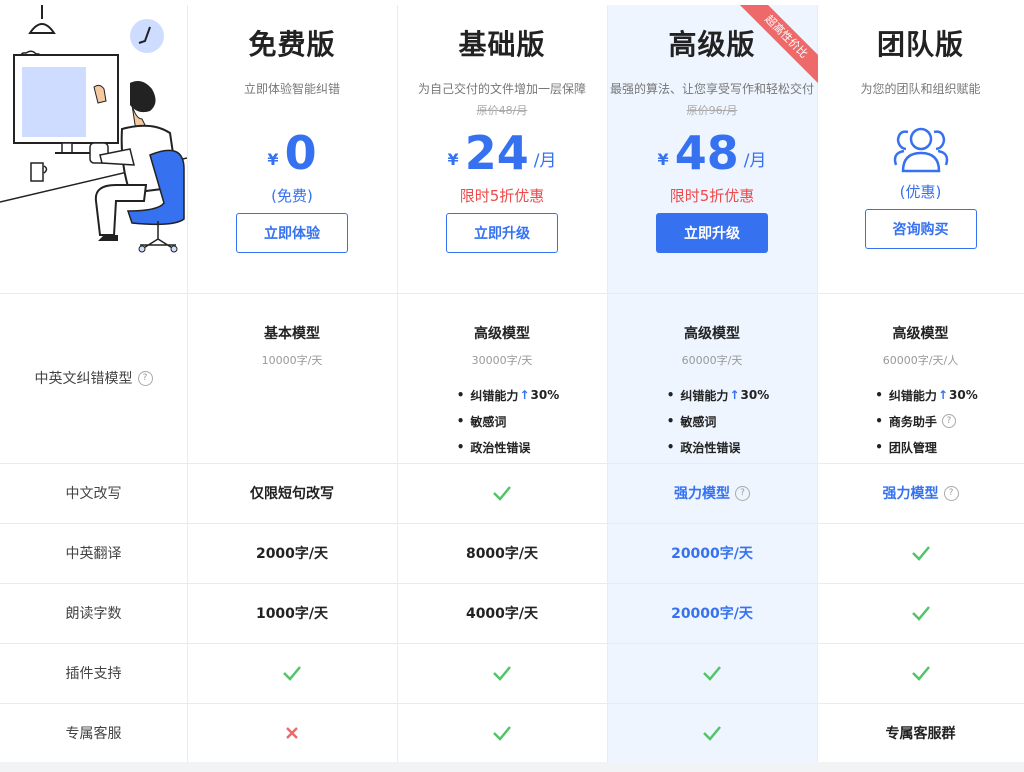  I want to click on plan-original-price: 原价96/月, so click(712, 110).